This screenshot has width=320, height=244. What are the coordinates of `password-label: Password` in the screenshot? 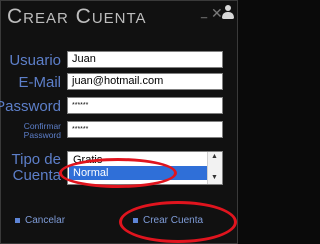 It's located at (30, 106).